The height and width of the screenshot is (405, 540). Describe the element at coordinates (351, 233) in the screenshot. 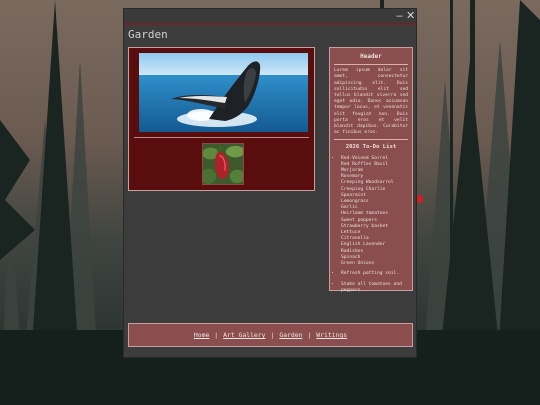

I see `plant-name: Lettuce` at that location.